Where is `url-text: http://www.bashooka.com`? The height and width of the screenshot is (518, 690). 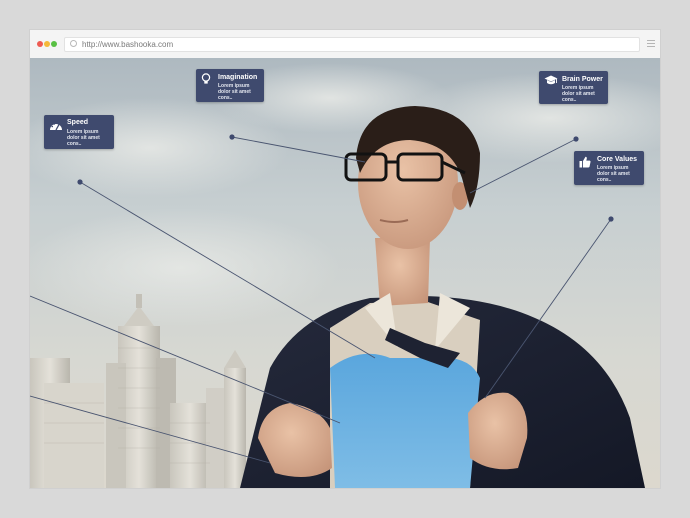
url-text: http://www.bashooka.com is located at coordinates (128, 44).